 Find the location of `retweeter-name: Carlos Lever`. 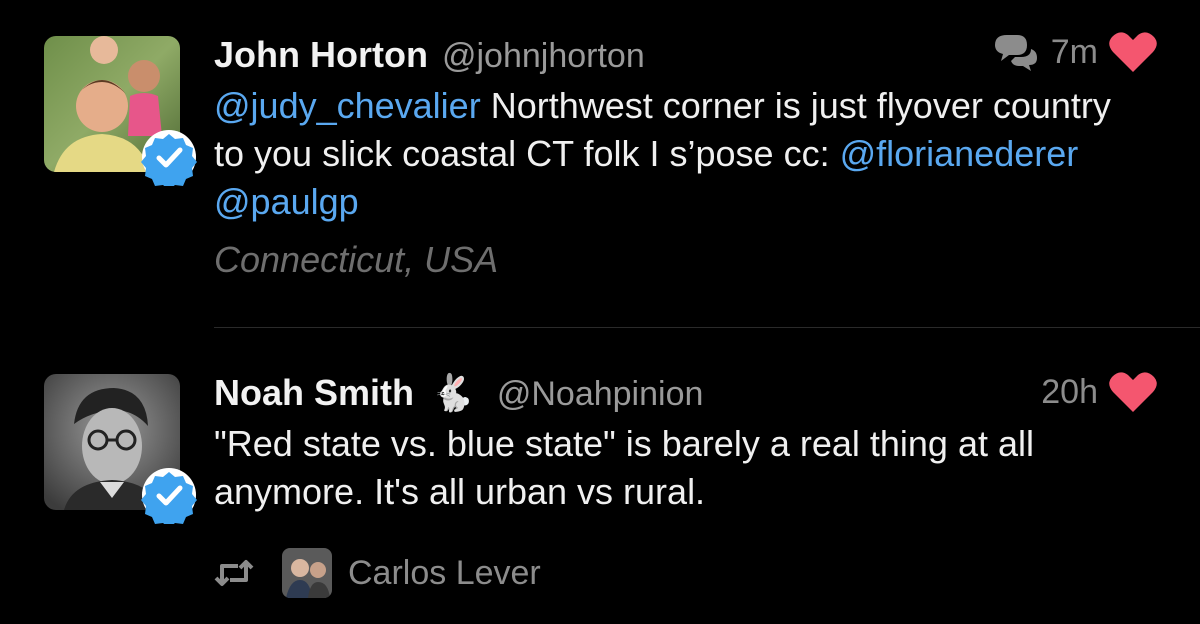

retweeter-name: Carlos Lever is located at coordinates (444, 573).